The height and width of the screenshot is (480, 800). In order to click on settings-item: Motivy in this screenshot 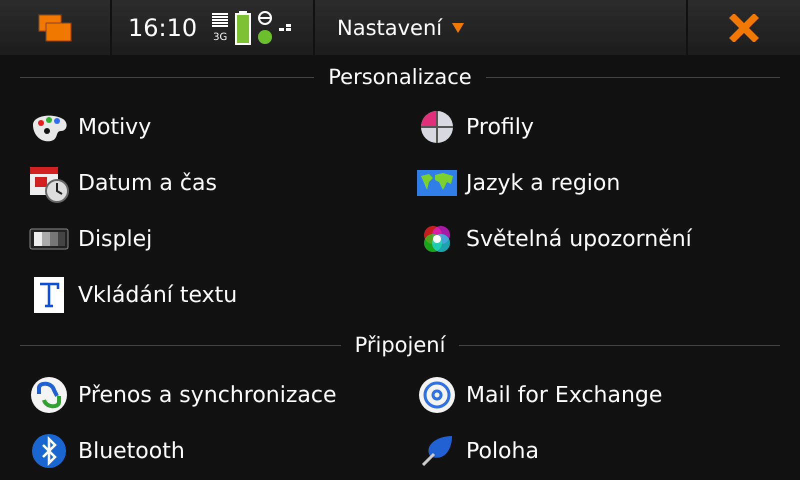, I will do `click(214, 127)`.